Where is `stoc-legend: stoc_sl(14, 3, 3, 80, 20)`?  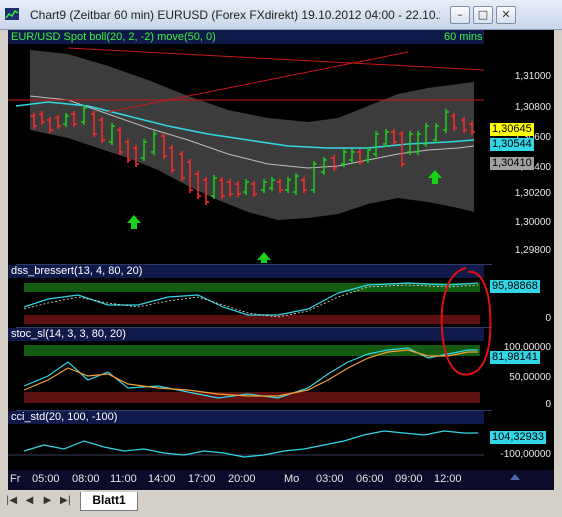 stoc-legend: stoc_sl(14, 3, 3, 80, 20) is located at coordinates (68, 334).